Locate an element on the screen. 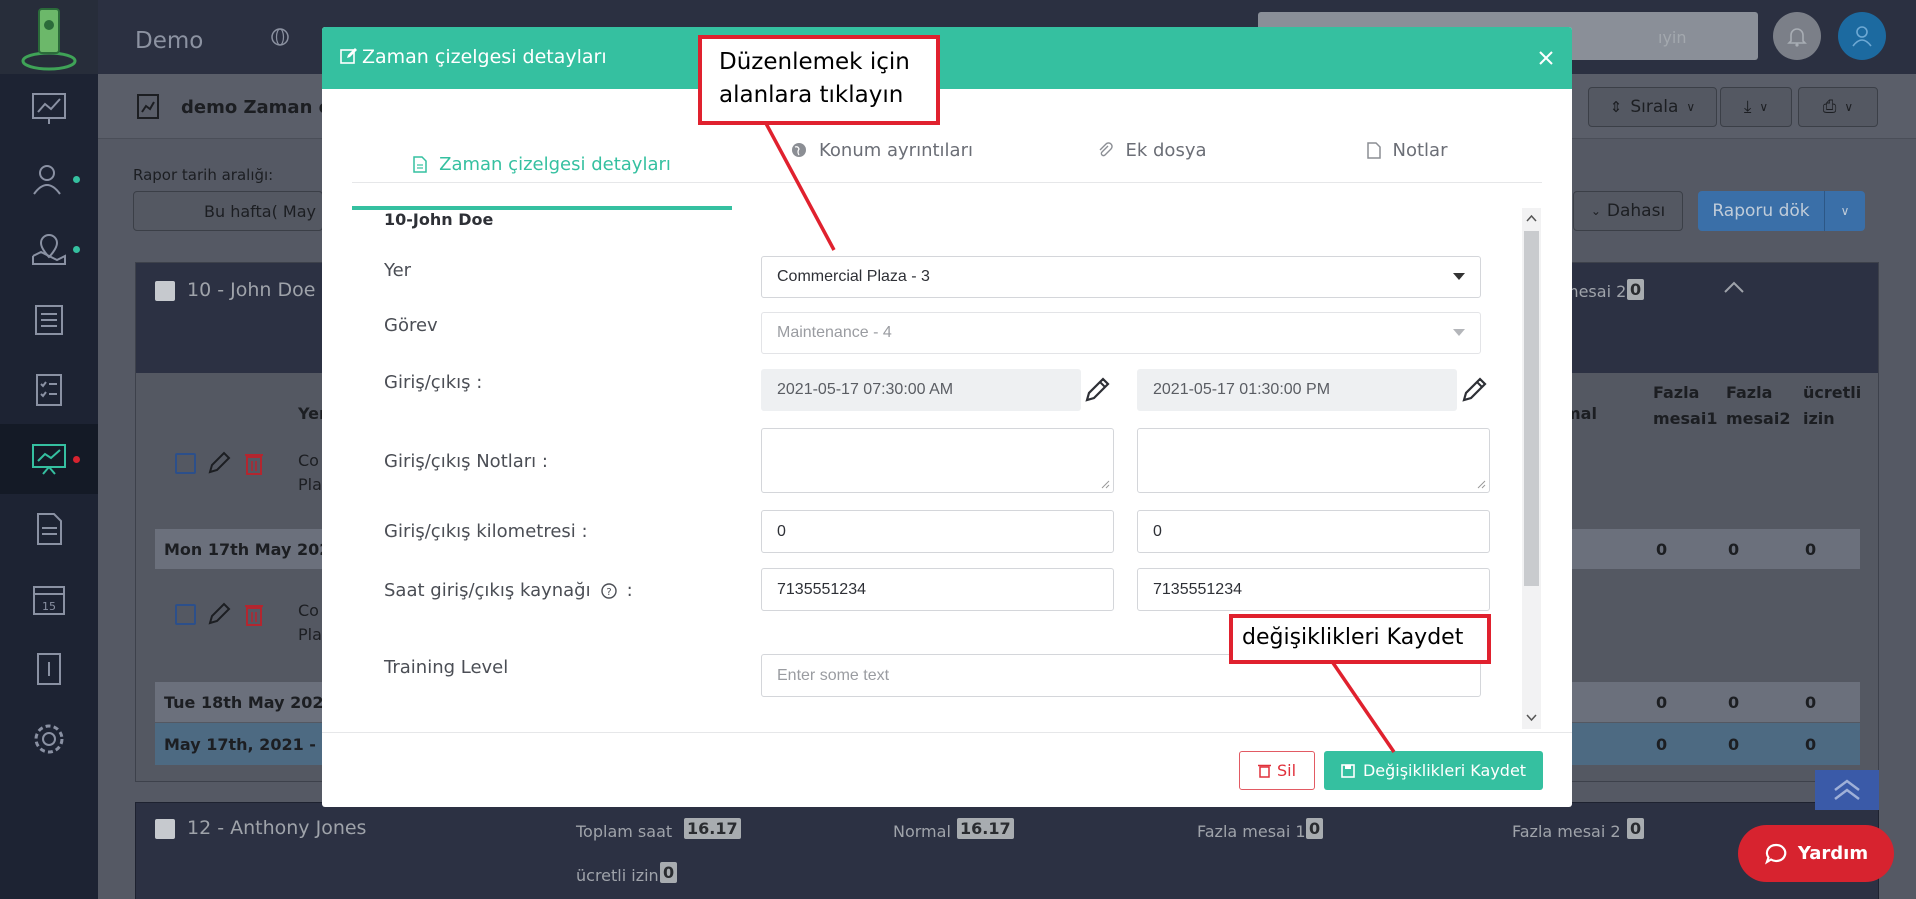 This screenshot has width=1916, height=899. arrow-save is located at coordinates (1362, 706).